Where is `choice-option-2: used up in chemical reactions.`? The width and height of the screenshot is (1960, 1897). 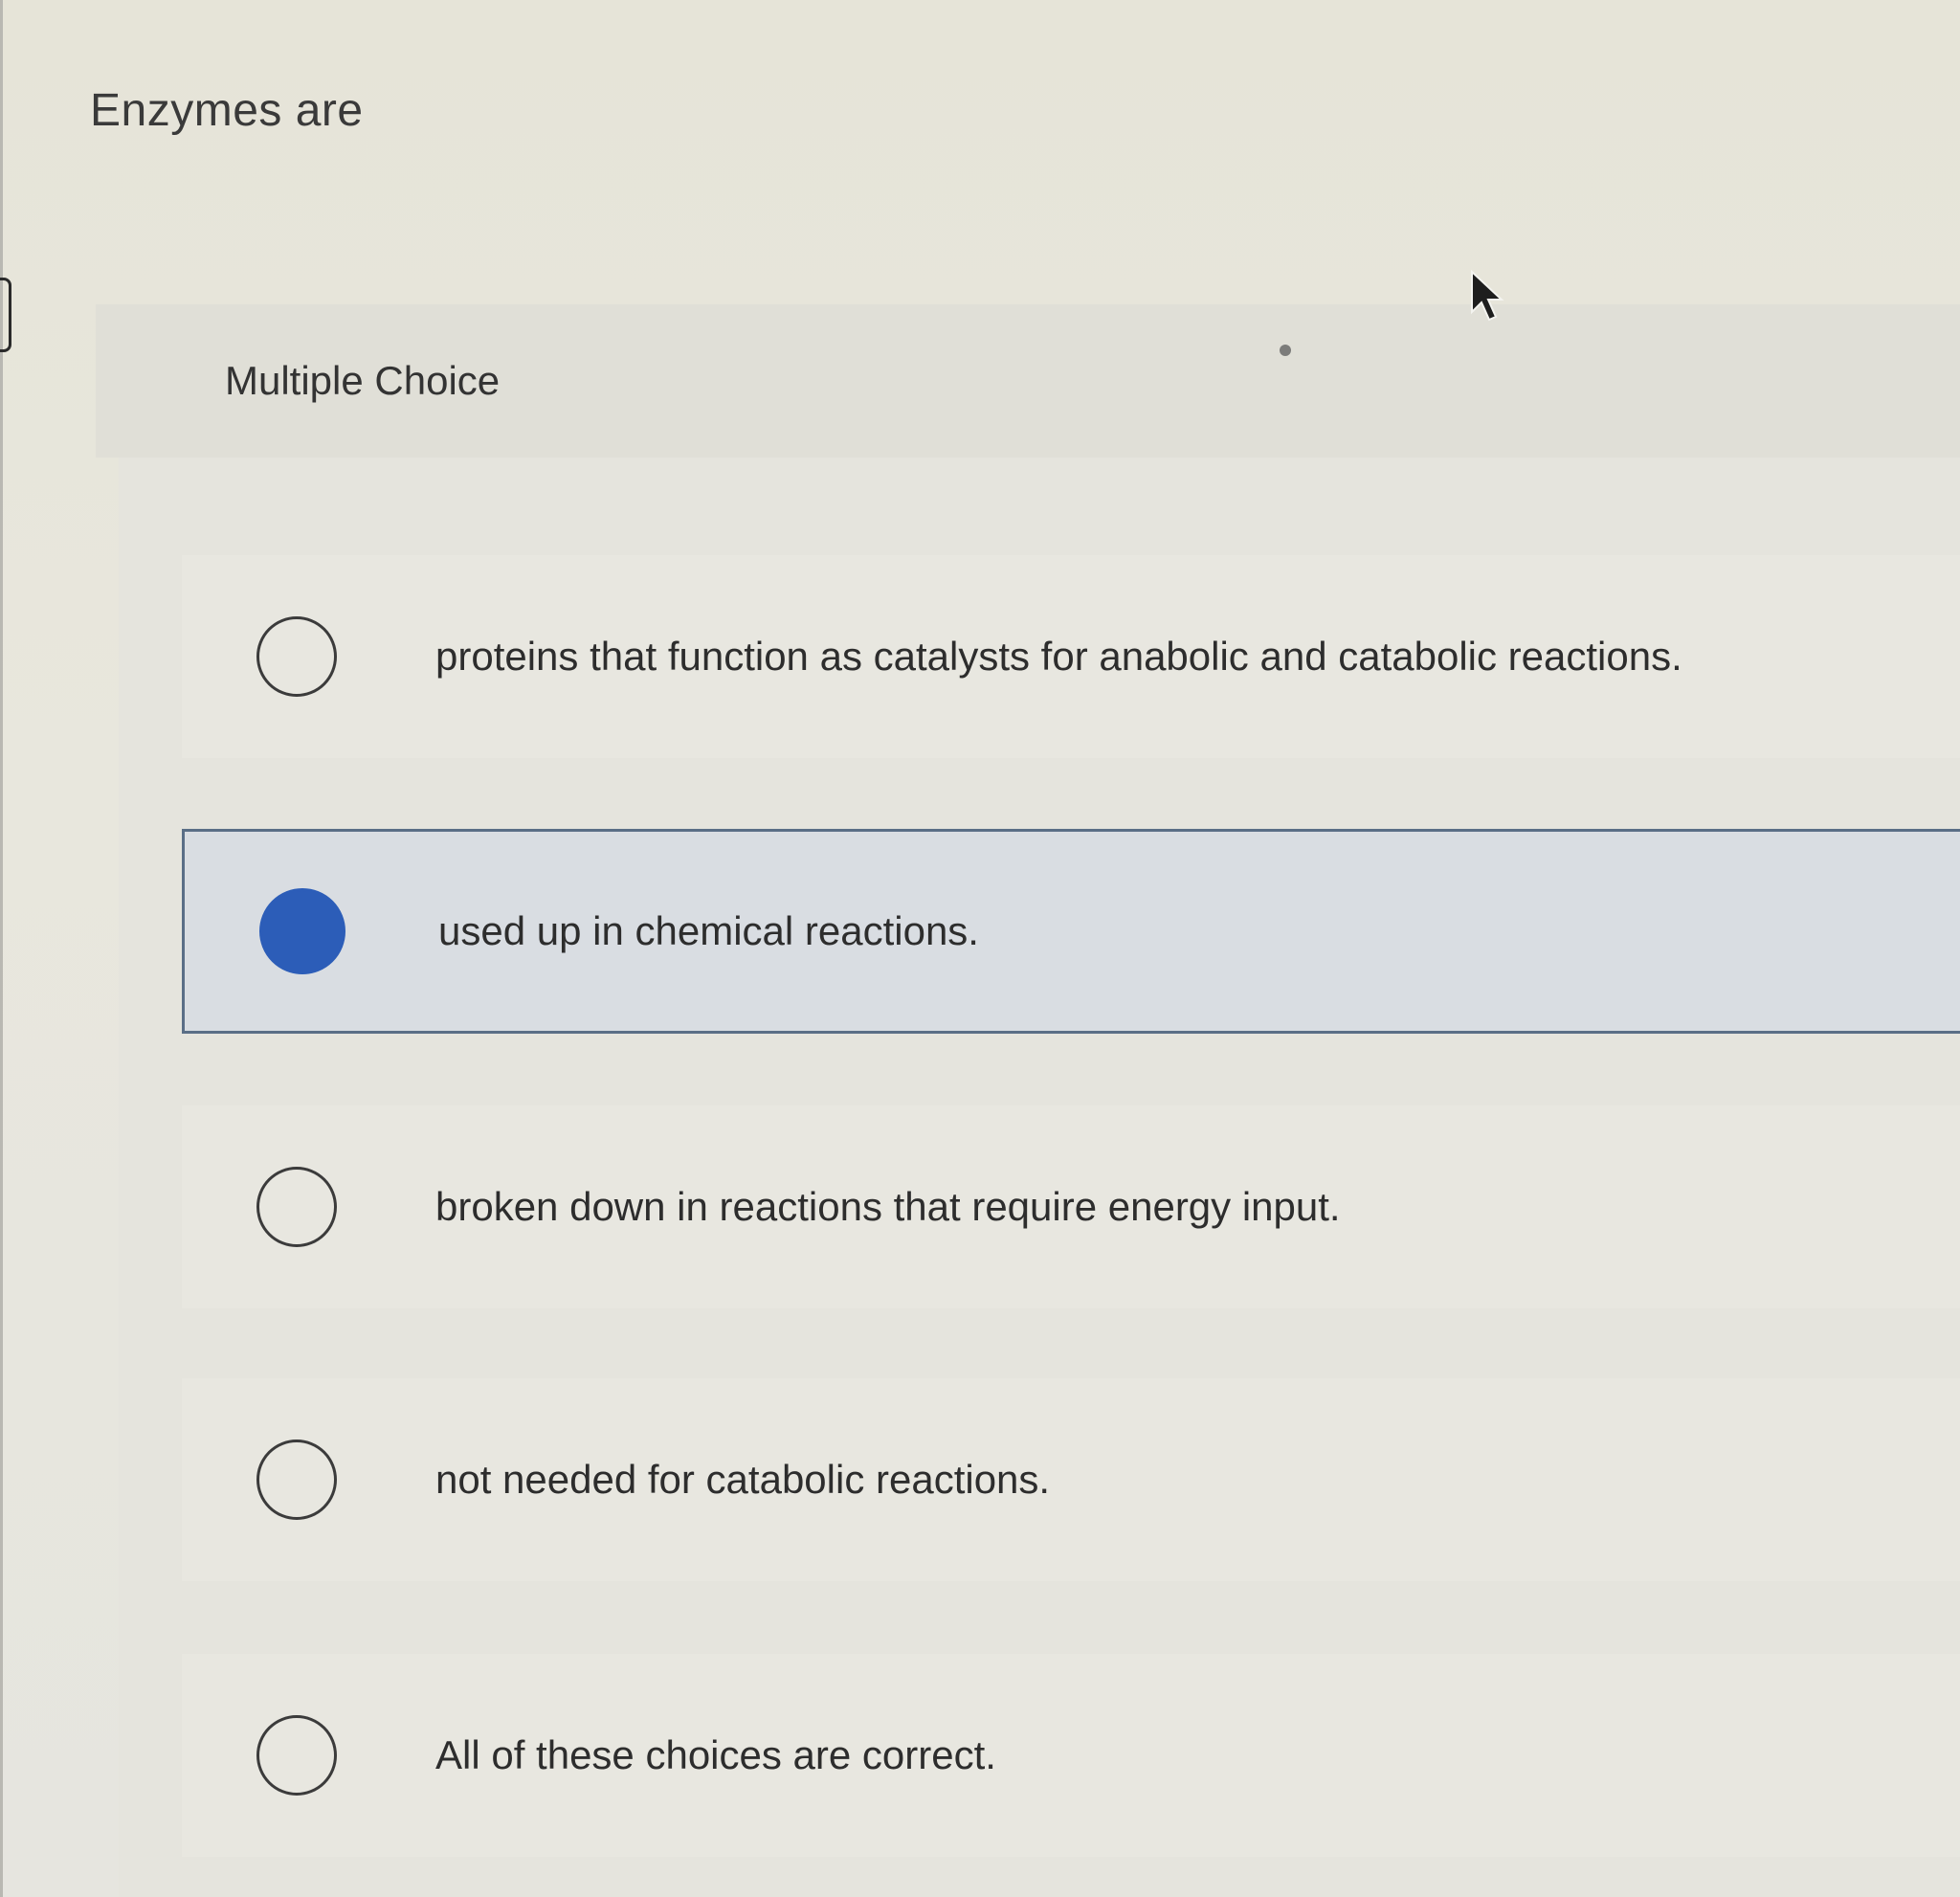
choice-option-2: used up in chemical reactions. is located at coordinates (1071, 931).